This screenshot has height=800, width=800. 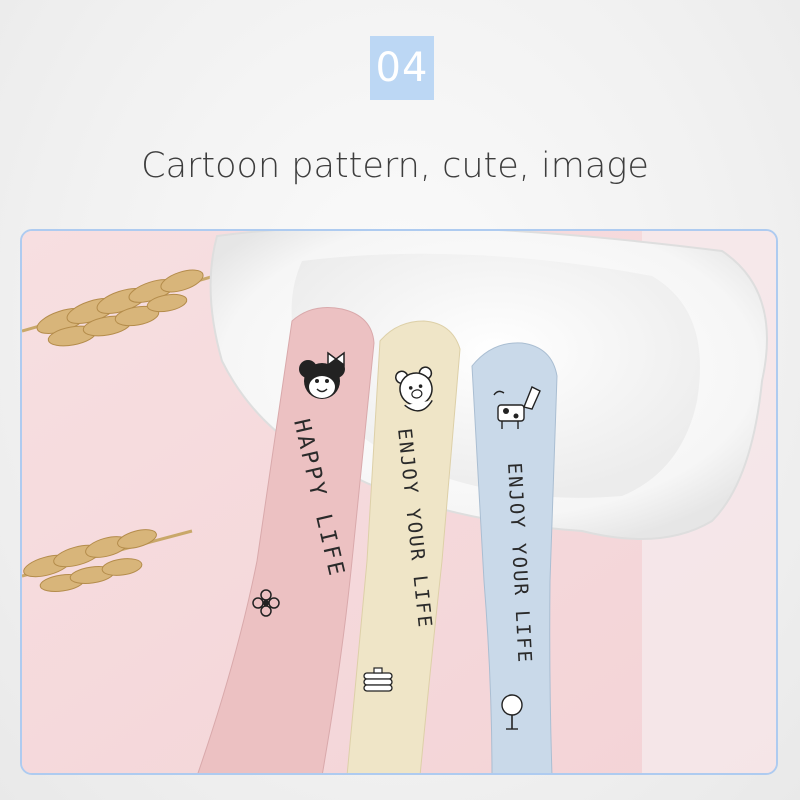 I want to click on step-number: 04, so click(x=402, y=68).